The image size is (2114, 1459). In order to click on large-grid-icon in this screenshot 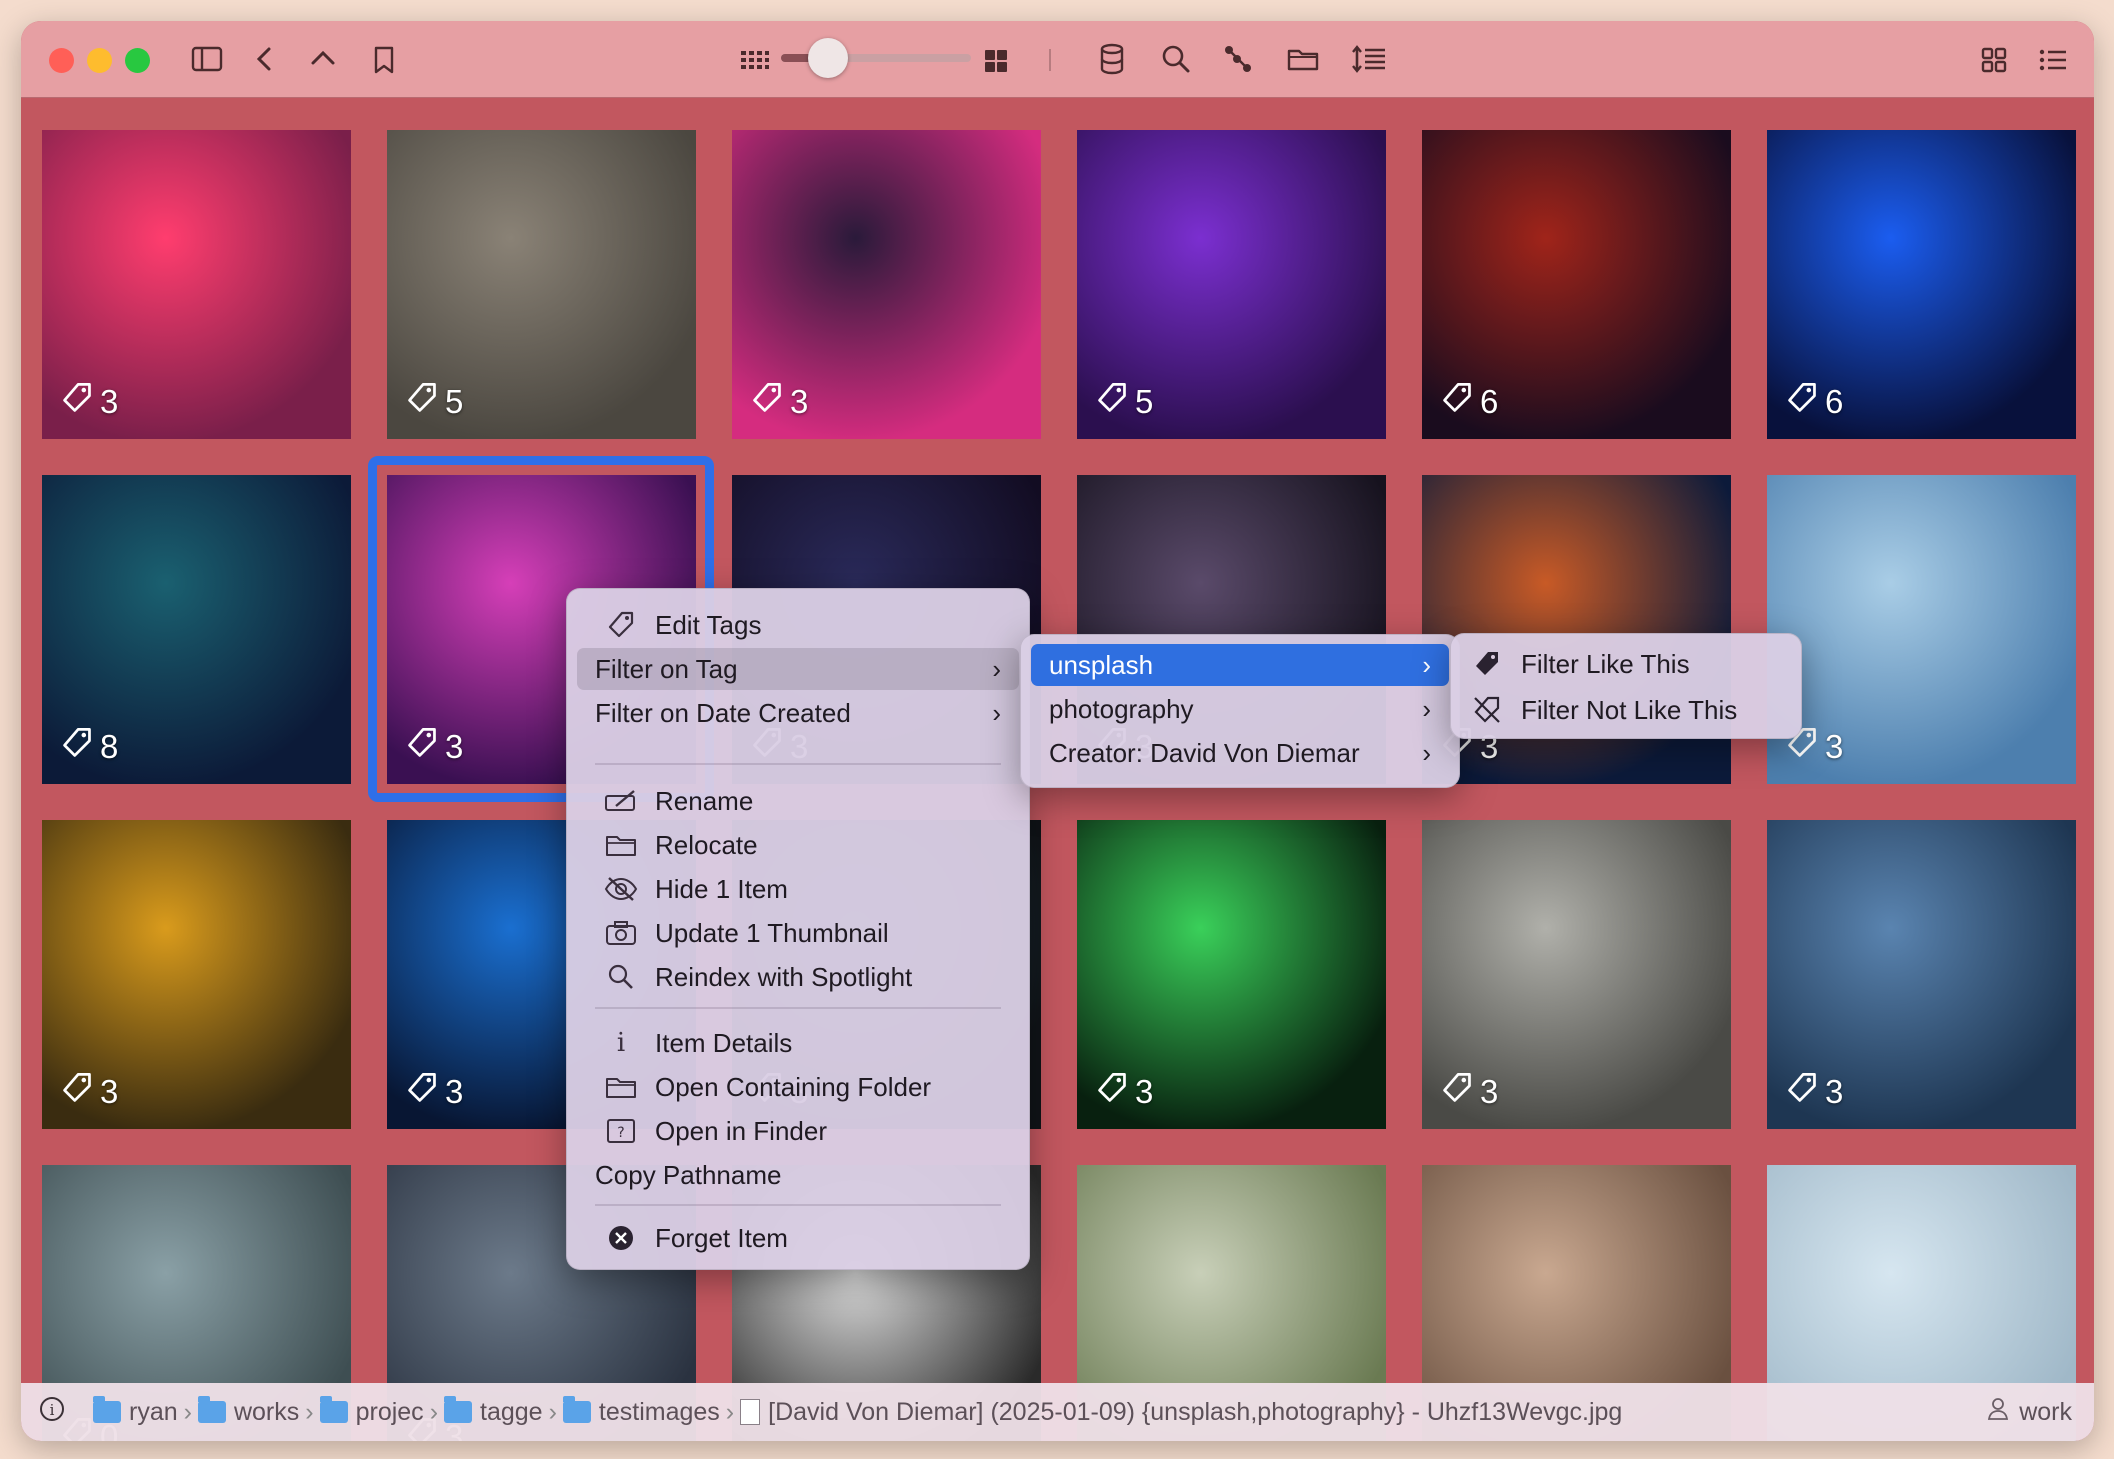, I will do `click(996, 61)`.